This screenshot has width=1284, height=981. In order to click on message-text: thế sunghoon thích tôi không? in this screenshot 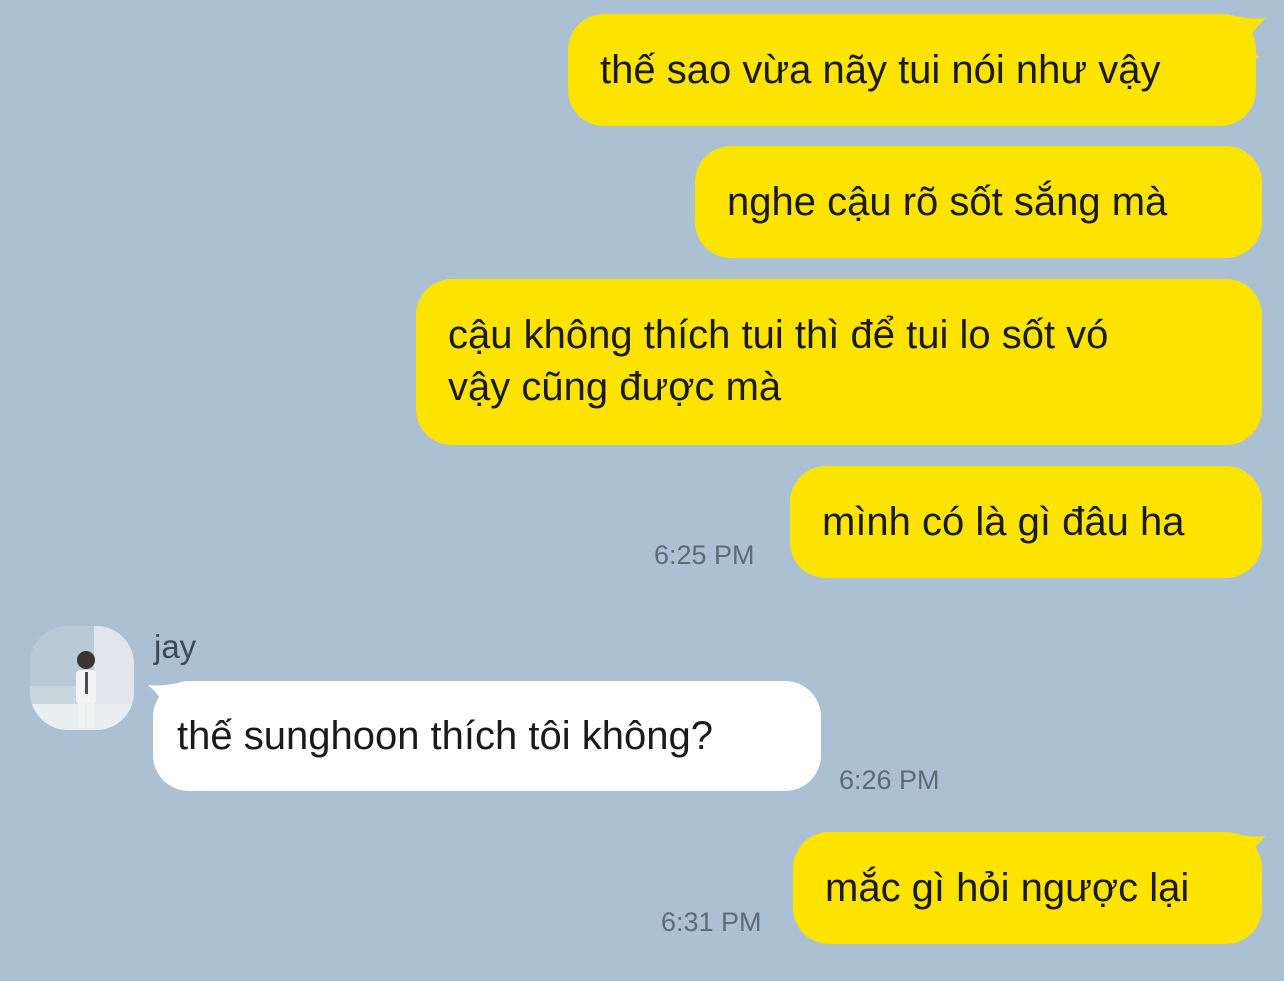, I will do `click(445, 736)`.